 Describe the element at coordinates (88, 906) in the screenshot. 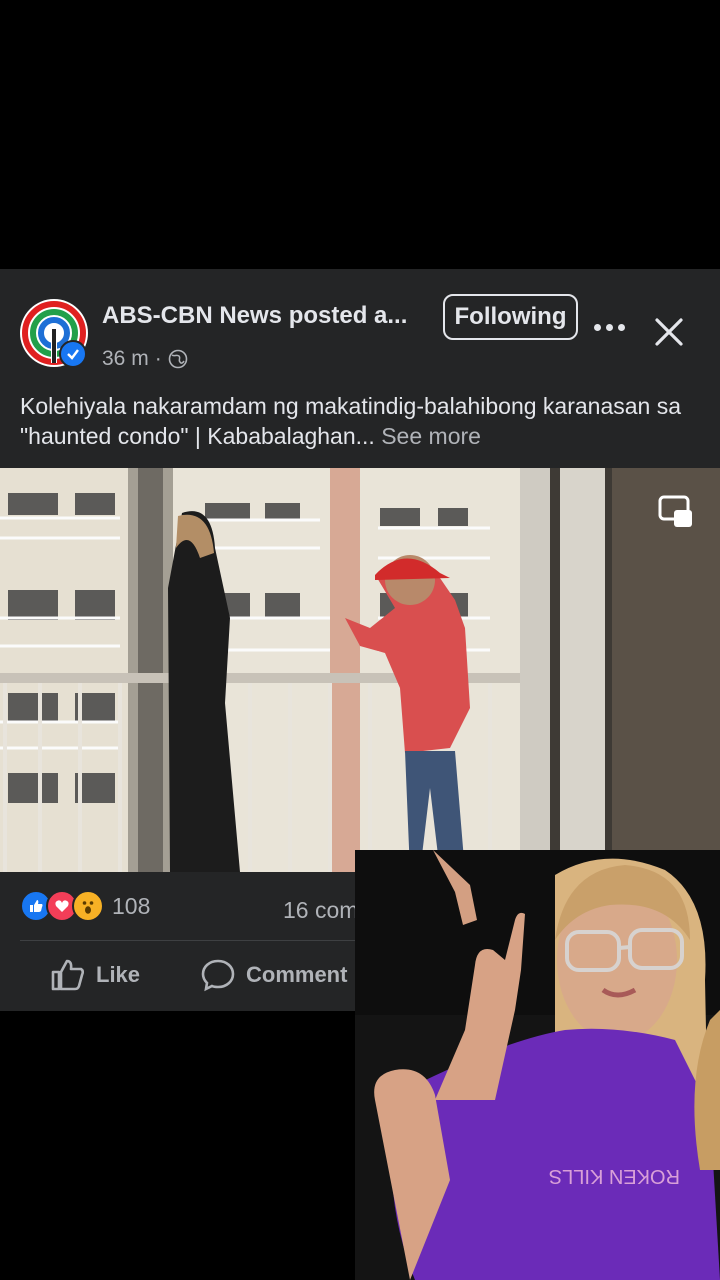

I see `wow-icon` at that location.